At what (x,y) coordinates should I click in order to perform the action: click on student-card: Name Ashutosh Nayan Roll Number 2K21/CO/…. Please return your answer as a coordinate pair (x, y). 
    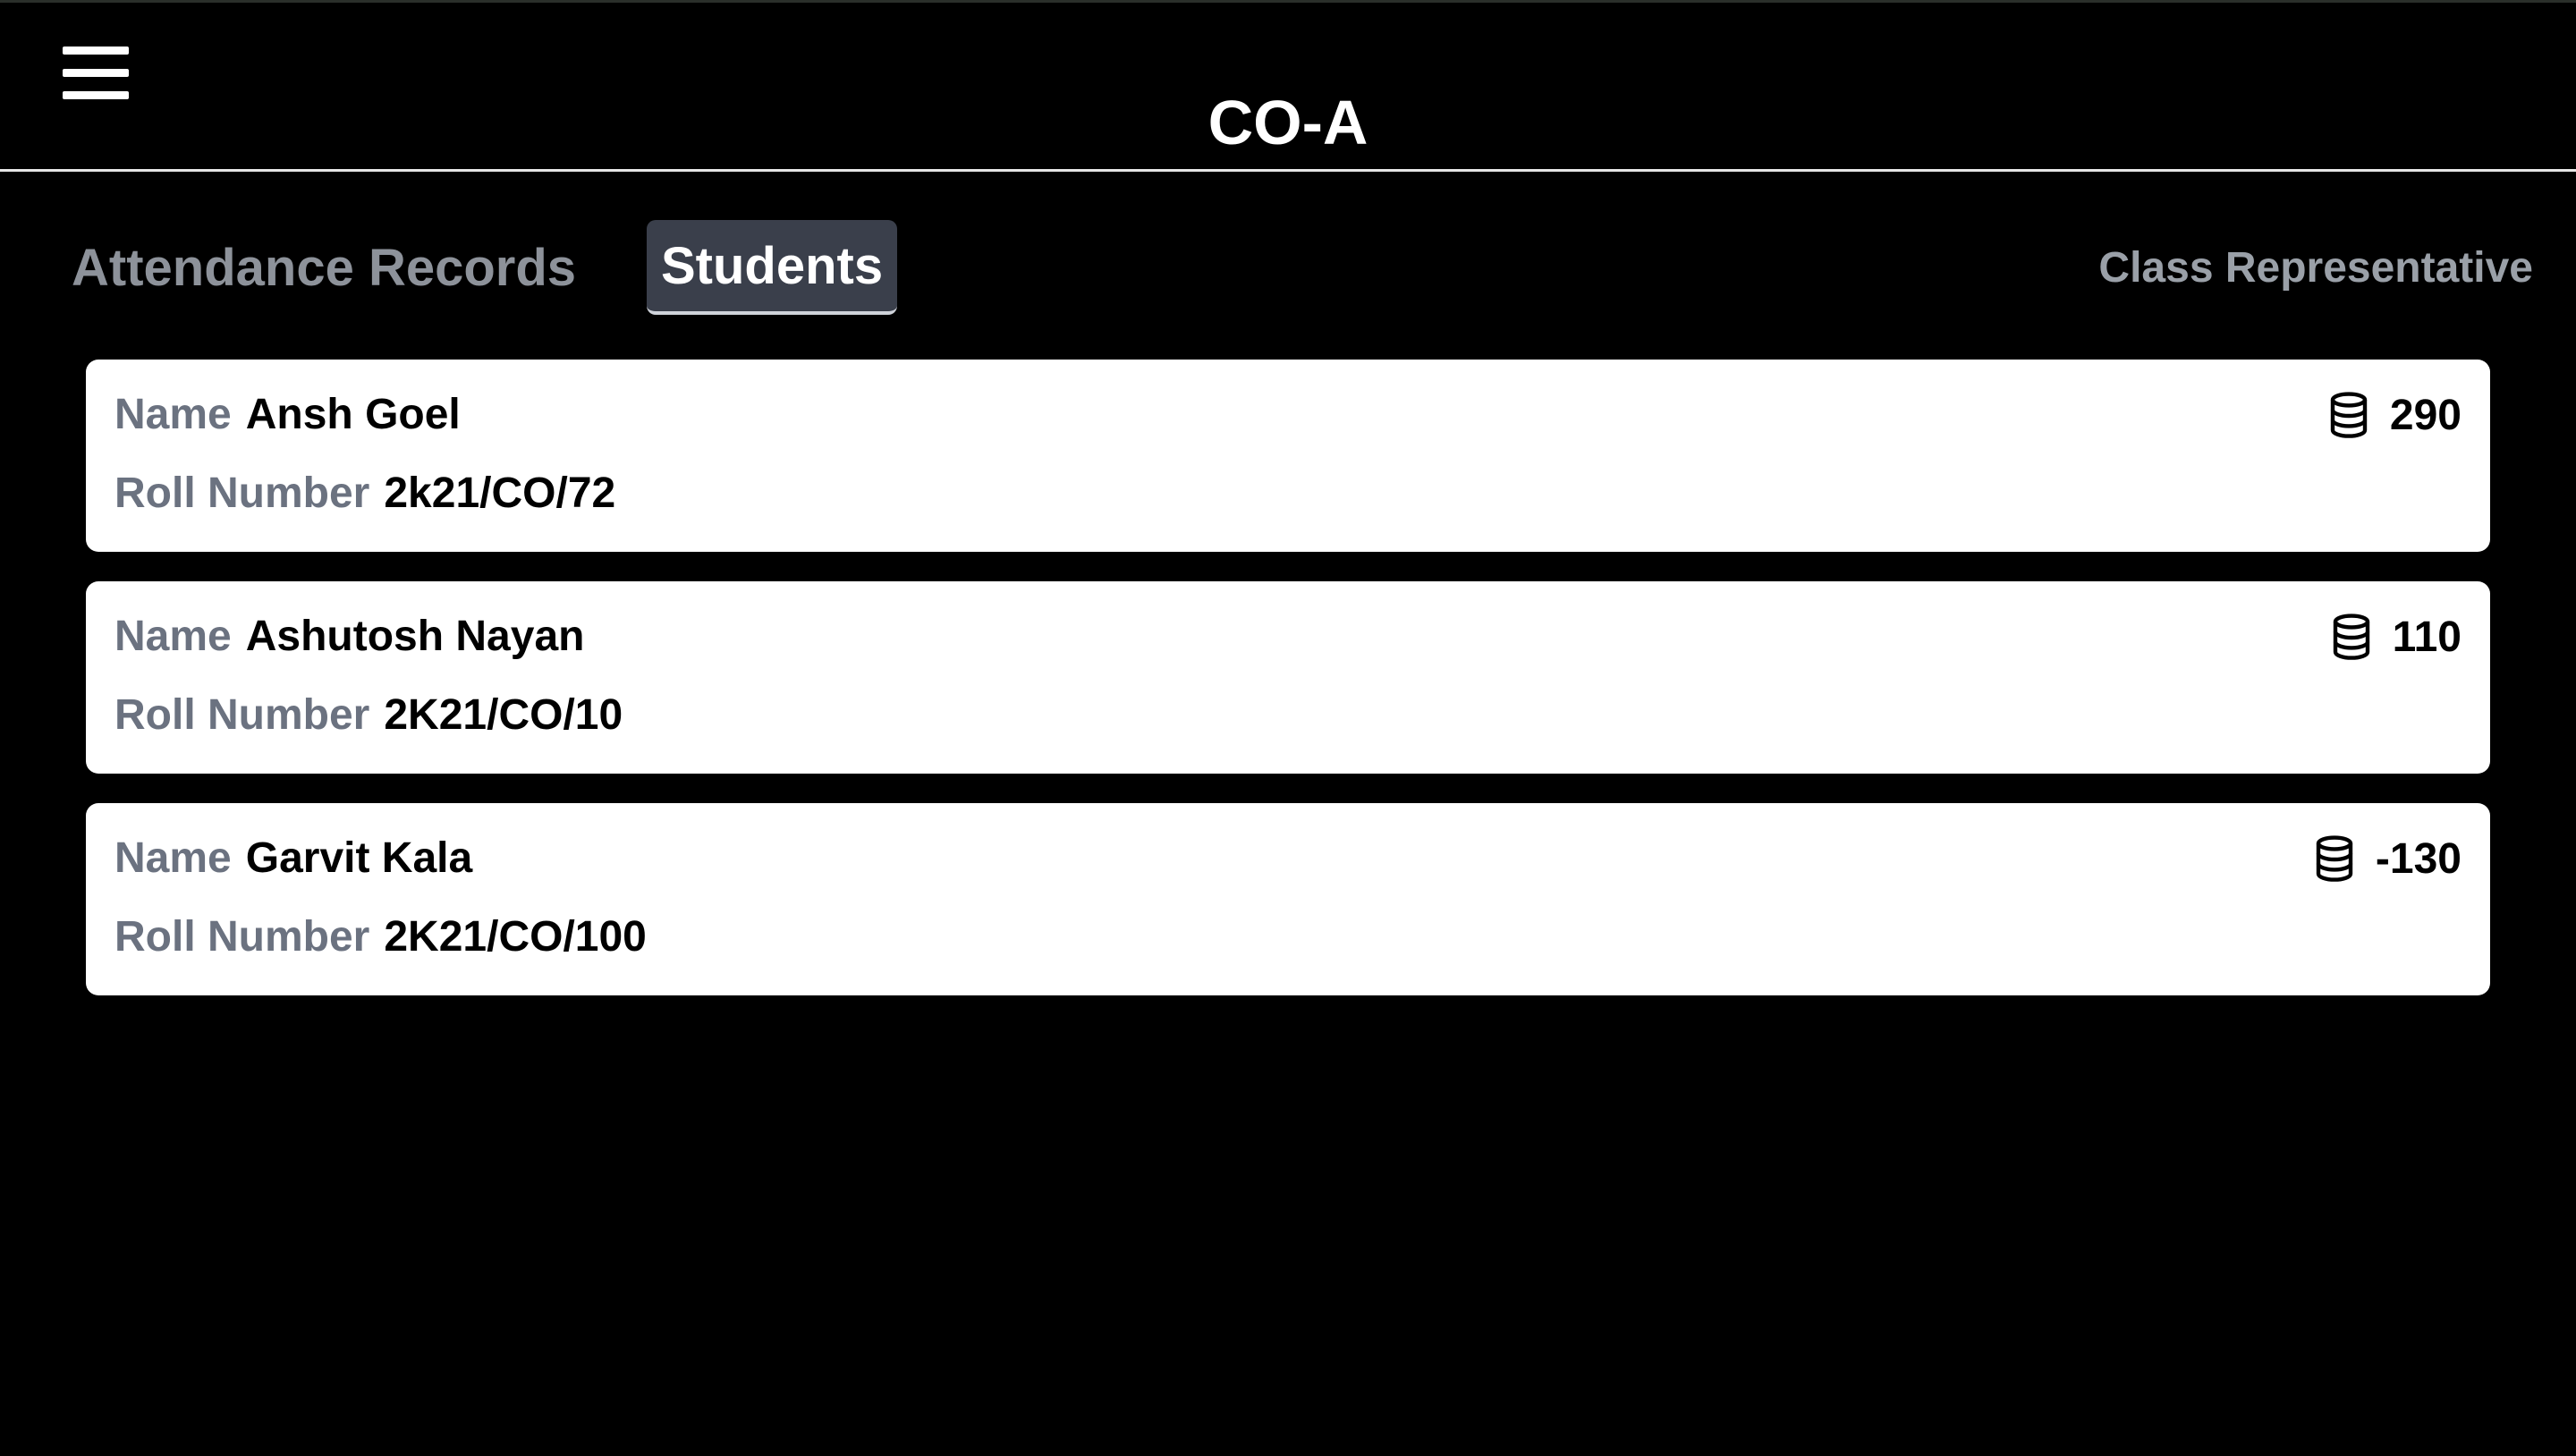
    Looking at the image, I should click on (1288, 677).